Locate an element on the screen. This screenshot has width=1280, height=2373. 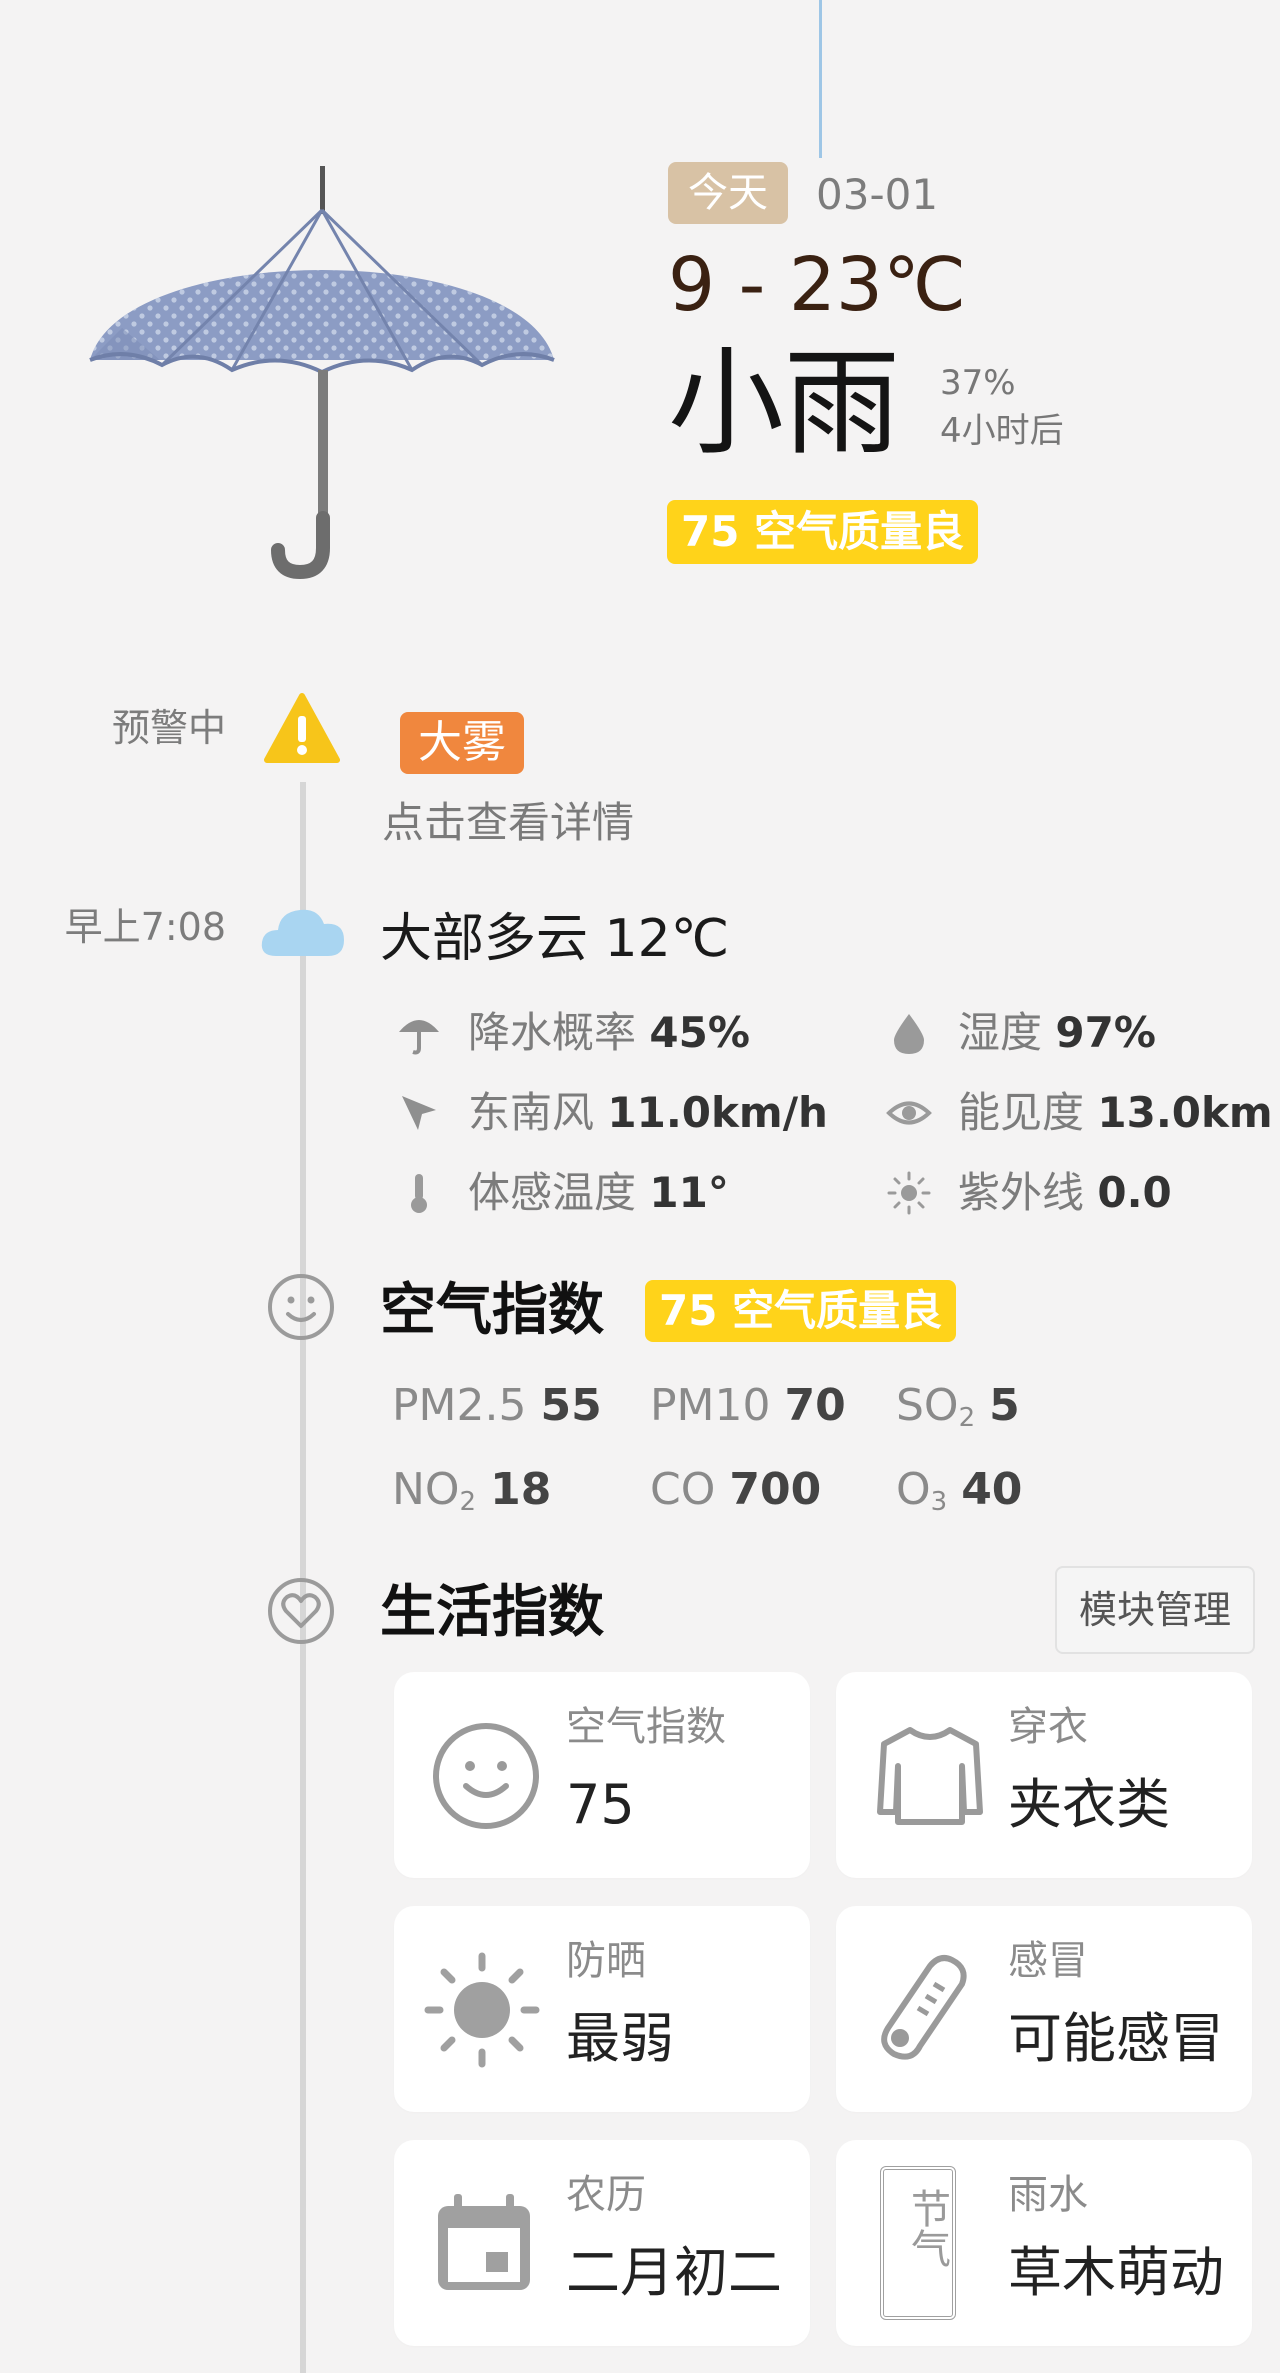
precip-time: 4小时后 is located at coordinates (1002, 431).